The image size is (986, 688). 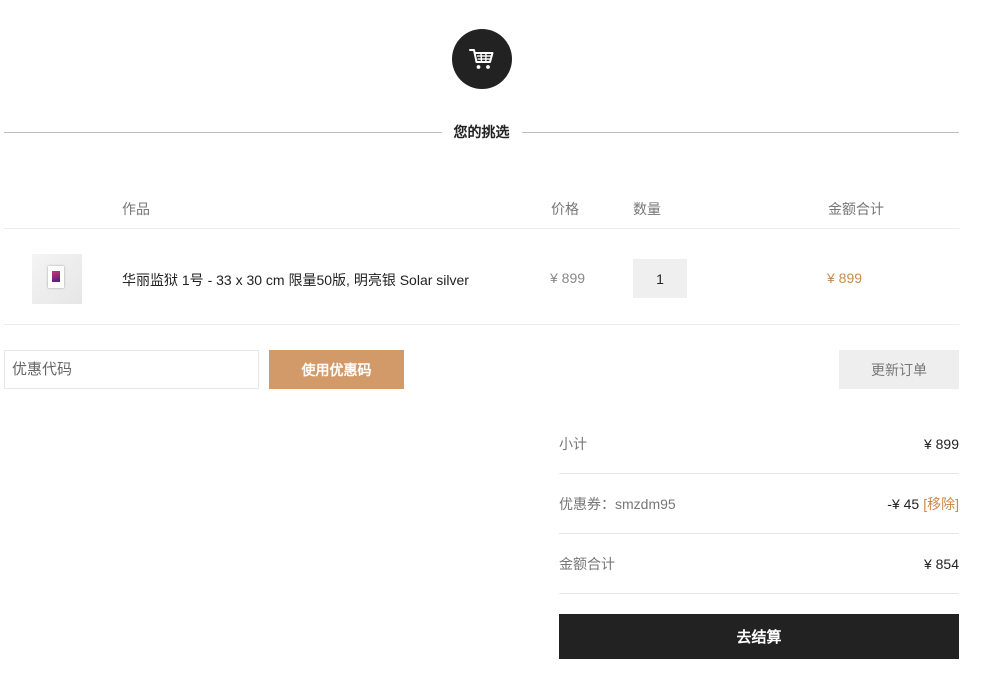 I want to click on coupon-row: 优惠券：smzdm95 -¥ 45 [移除], so click(x=759, y=504).